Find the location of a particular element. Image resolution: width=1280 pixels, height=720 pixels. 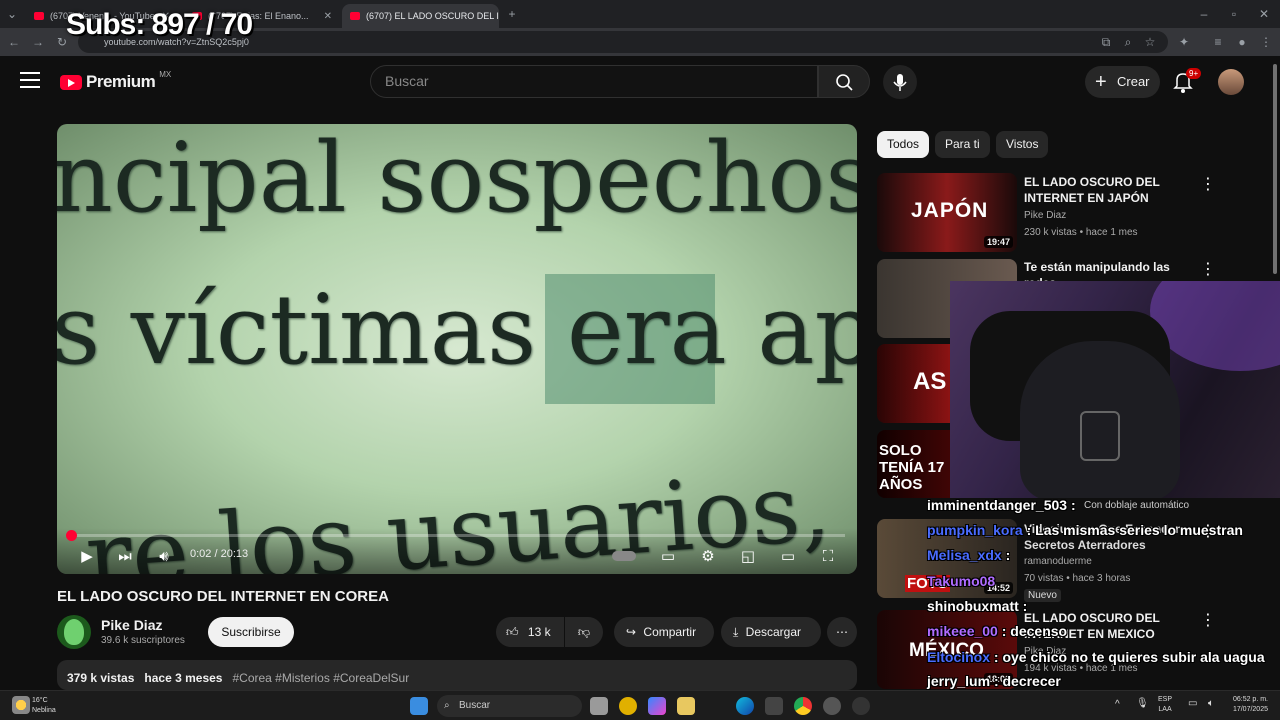

alien-avatar-icon is located at coordinates (74, 632).